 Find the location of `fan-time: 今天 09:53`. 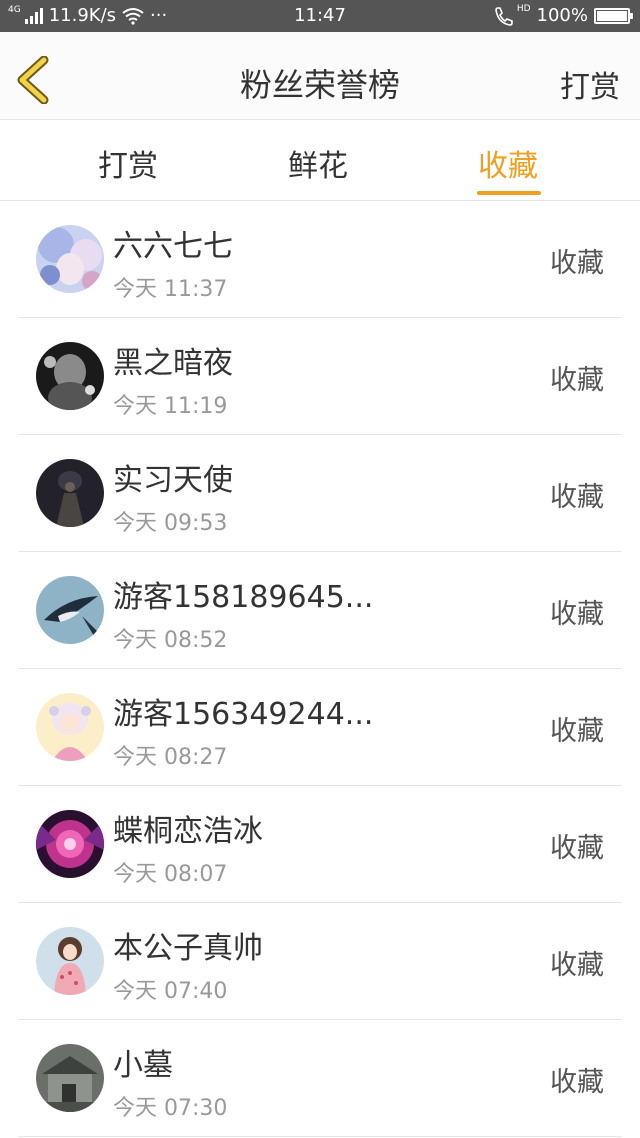

fan-time: 今天 09:53 is located at coordinates (170, 523).